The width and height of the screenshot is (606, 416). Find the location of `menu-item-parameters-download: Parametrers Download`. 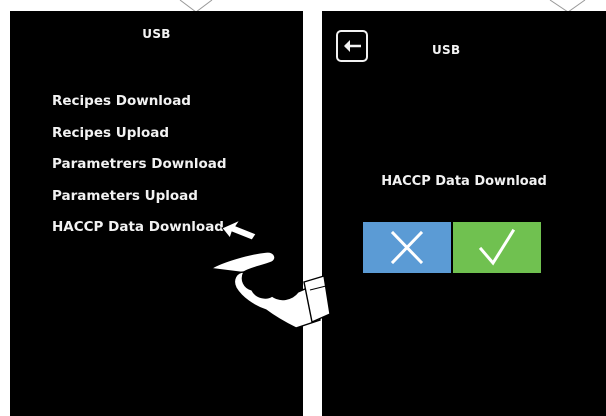

menu-item-parameters-download: Parametrers Download is located at coordinates (139, 170).